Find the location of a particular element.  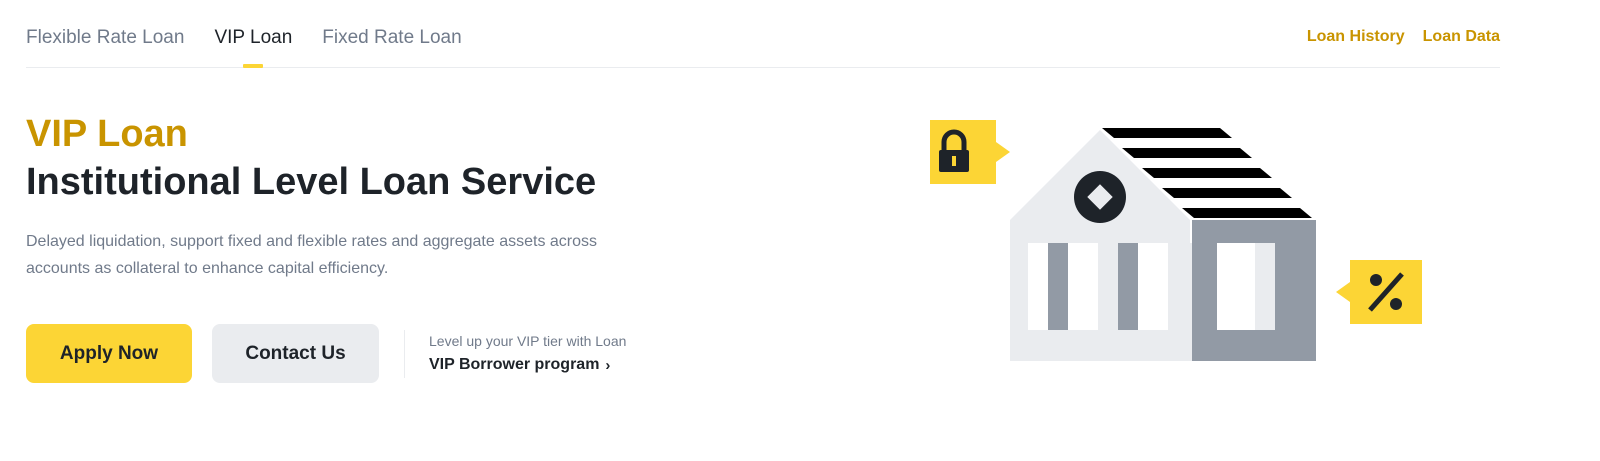

loan-history-link: Loan History is located at coordinates (1356, 37).